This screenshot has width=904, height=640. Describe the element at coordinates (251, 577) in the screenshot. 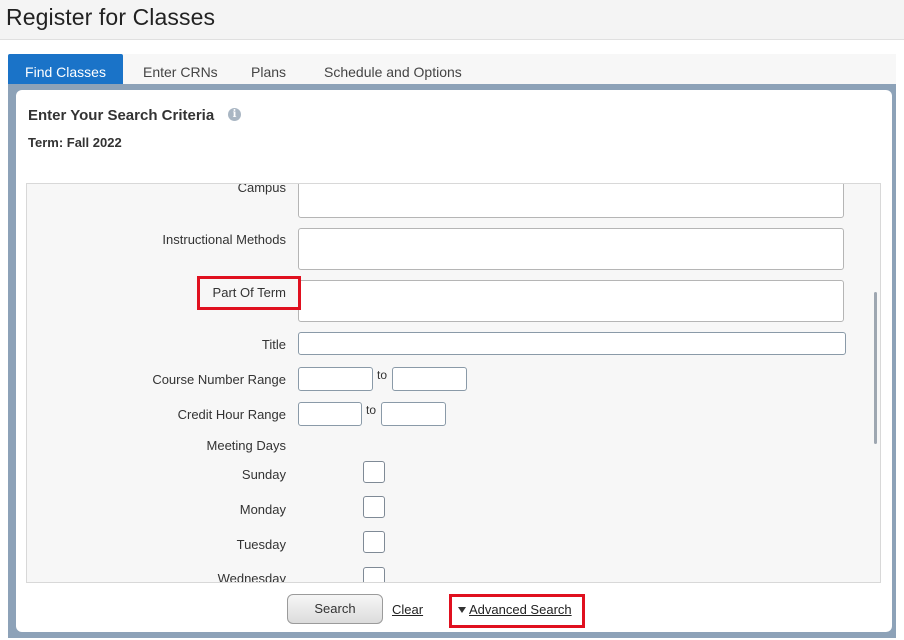

I see `wednesday-label: Wednesday` at that location.